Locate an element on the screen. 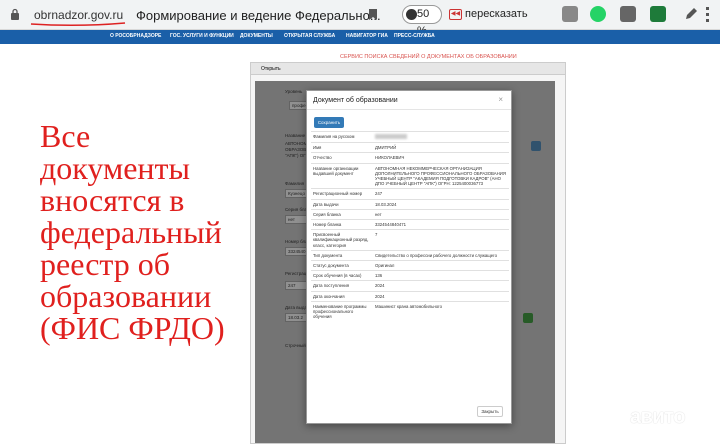  close-icon: × is located at coordinates (500, 99).